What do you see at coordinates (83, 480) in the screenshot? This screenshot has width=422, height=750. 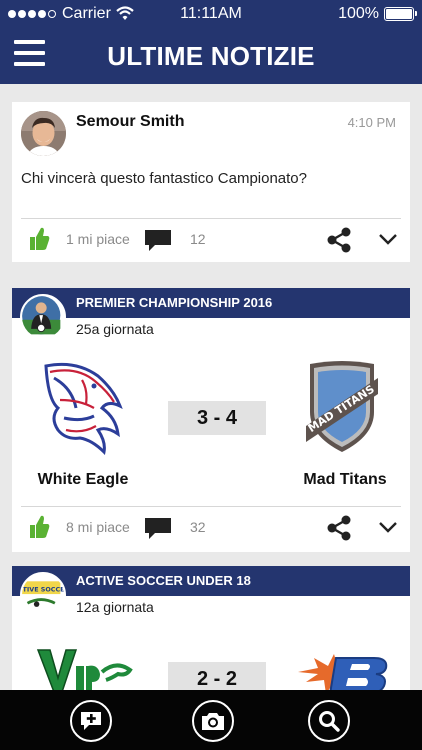 I see `home-team-name: White Eagle` at bounding box center [83, 480].